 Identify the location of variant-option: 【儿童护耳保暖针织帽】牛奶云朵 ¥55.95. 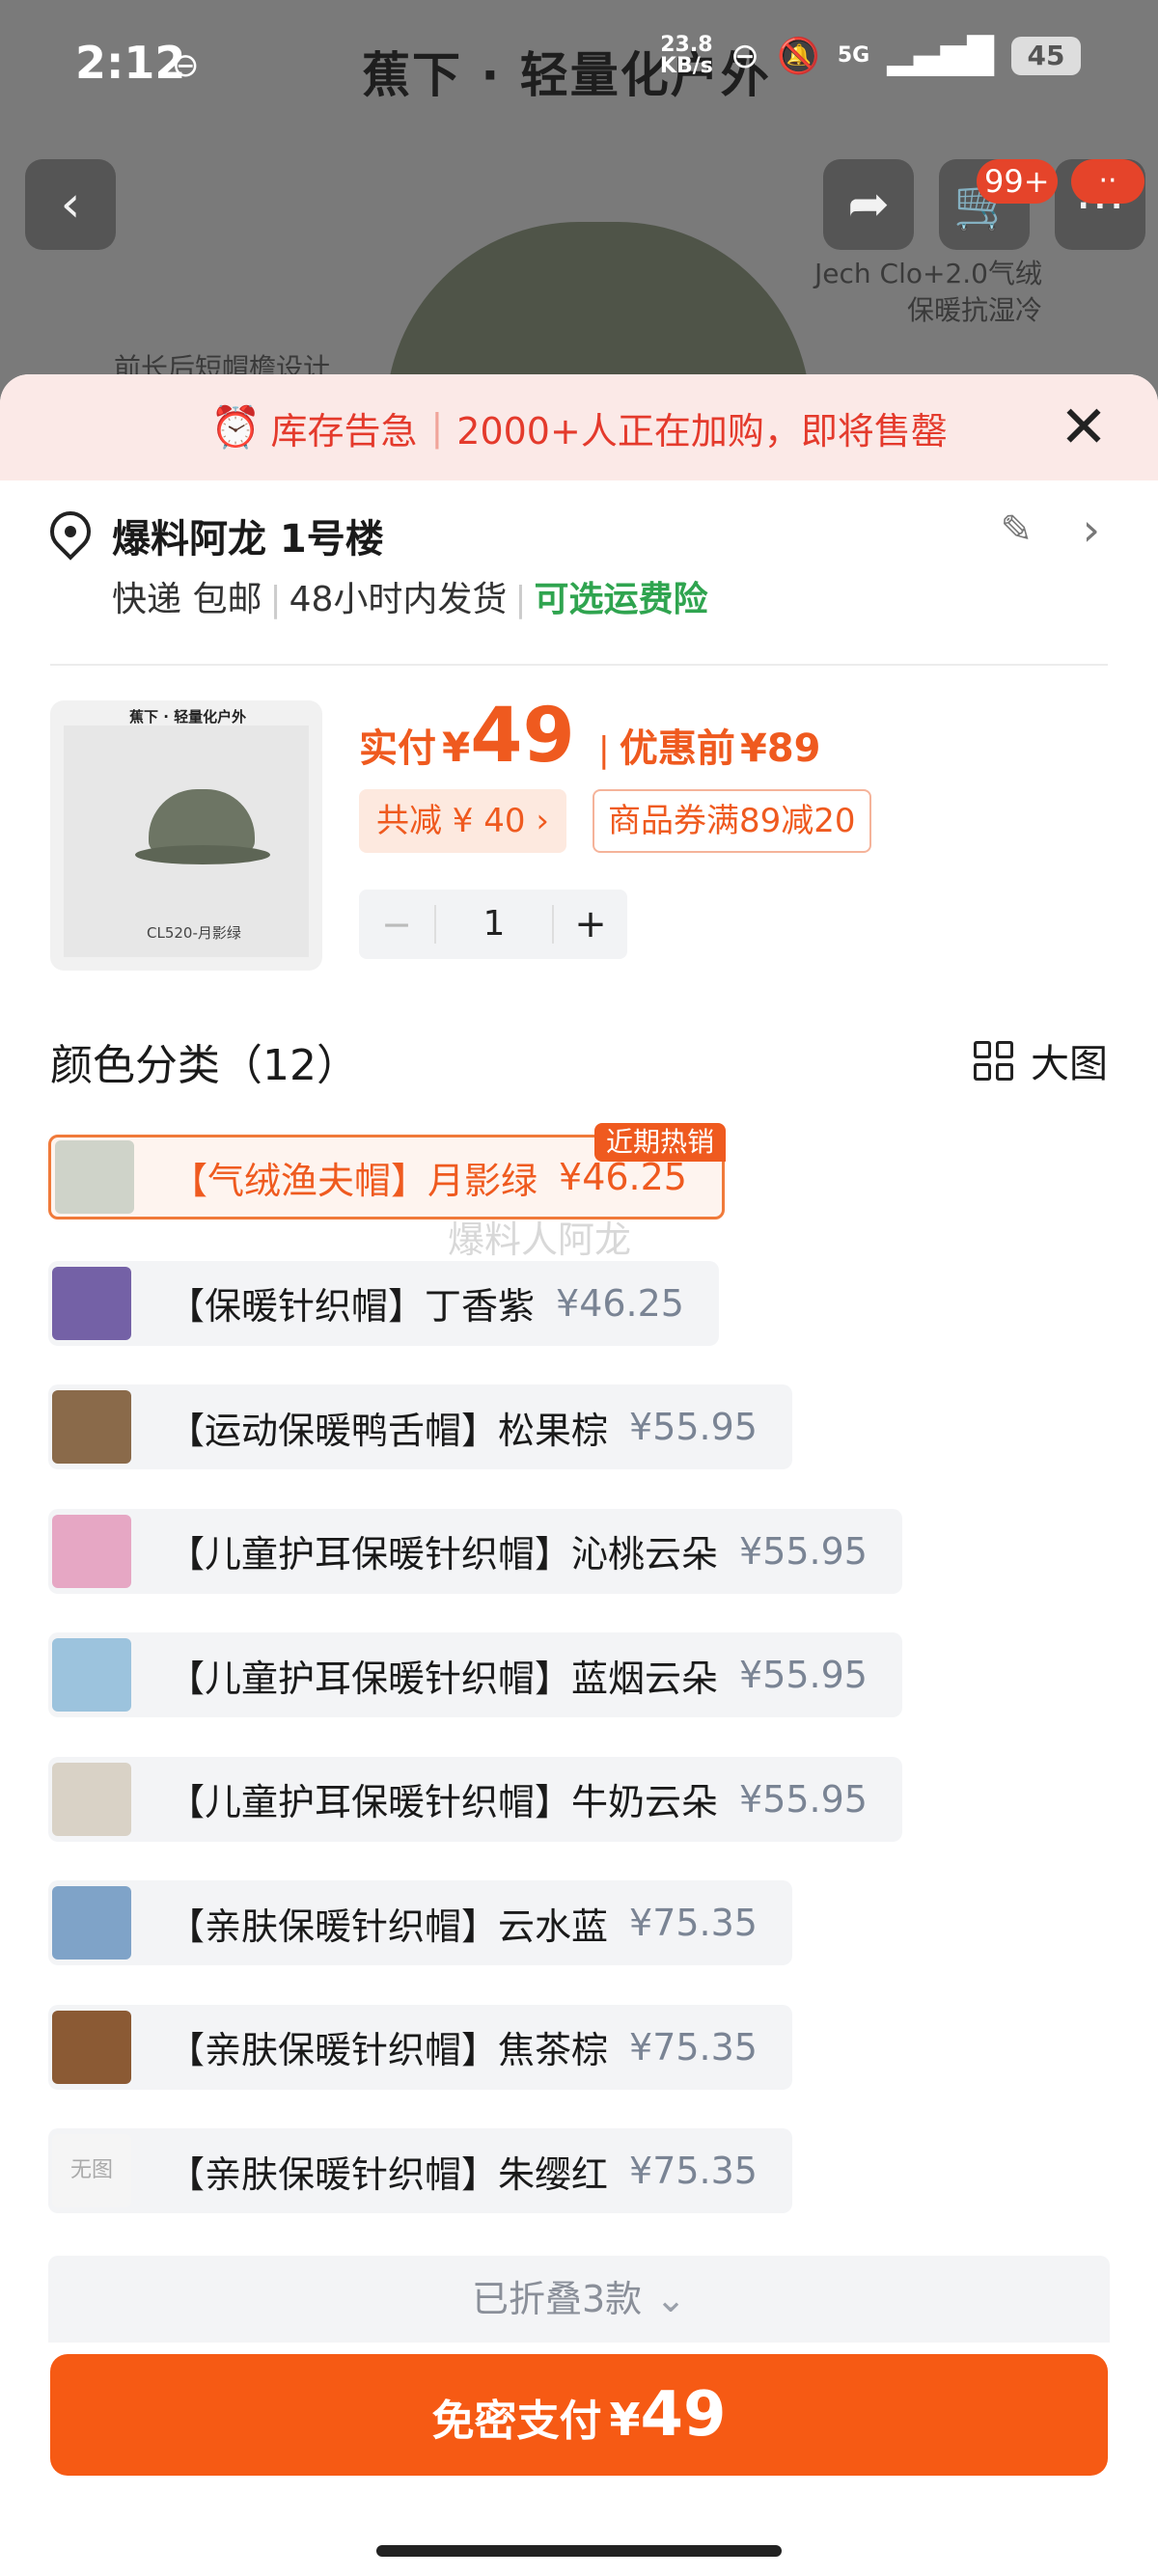
(475, 1799).